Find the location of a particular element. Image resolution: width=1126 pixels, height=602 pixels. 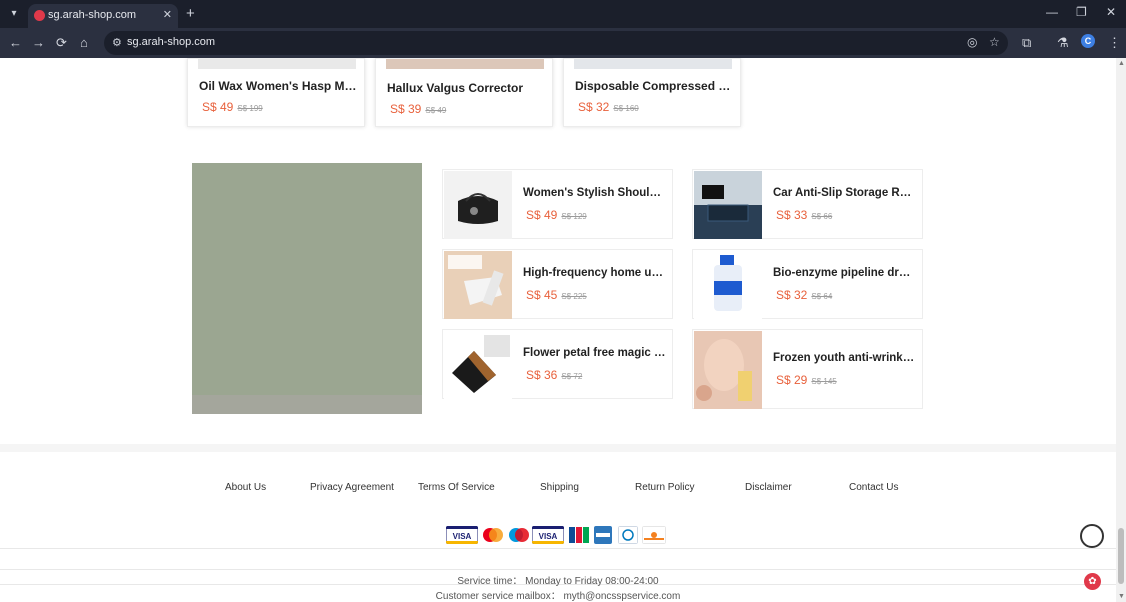

maestro-icon is located at coordinates (519, 535).